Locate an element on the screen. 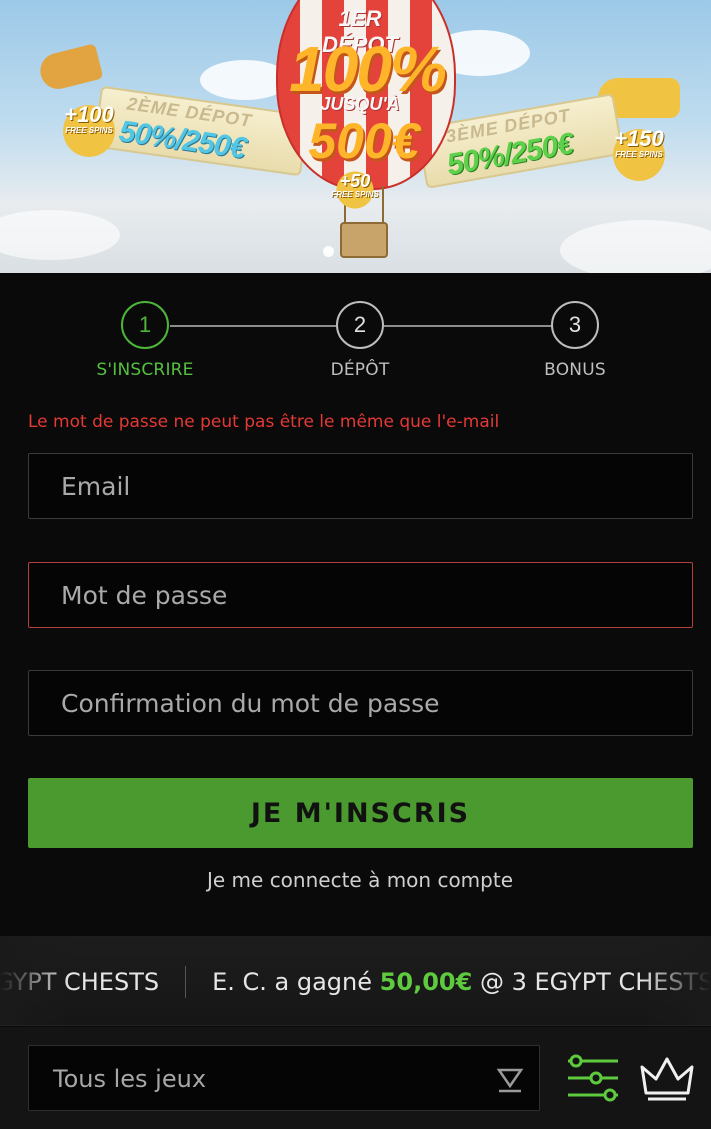 This screenshot has width=711, height=1129. step-3-label: BONUS is located at coordinates (575, 370).